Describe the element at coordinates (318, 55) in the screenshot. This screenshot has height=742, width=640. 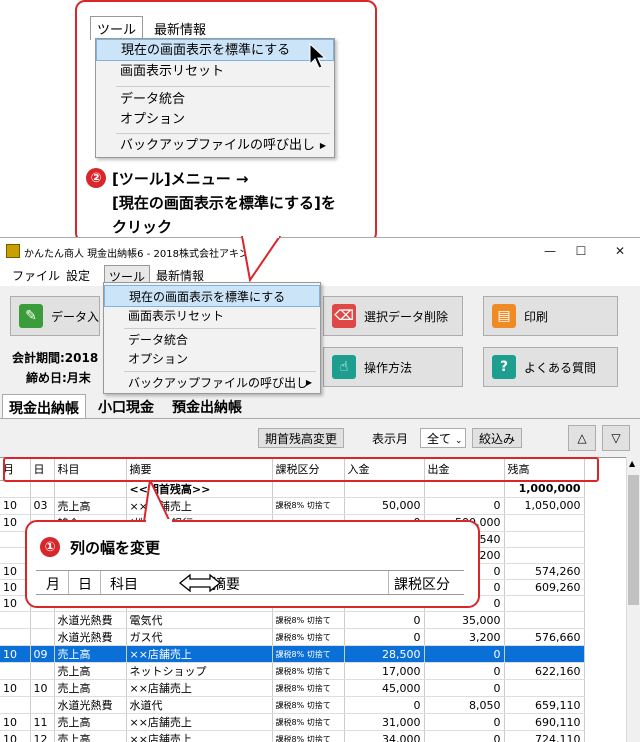
I see `mouse-cursor-icon` at that location.